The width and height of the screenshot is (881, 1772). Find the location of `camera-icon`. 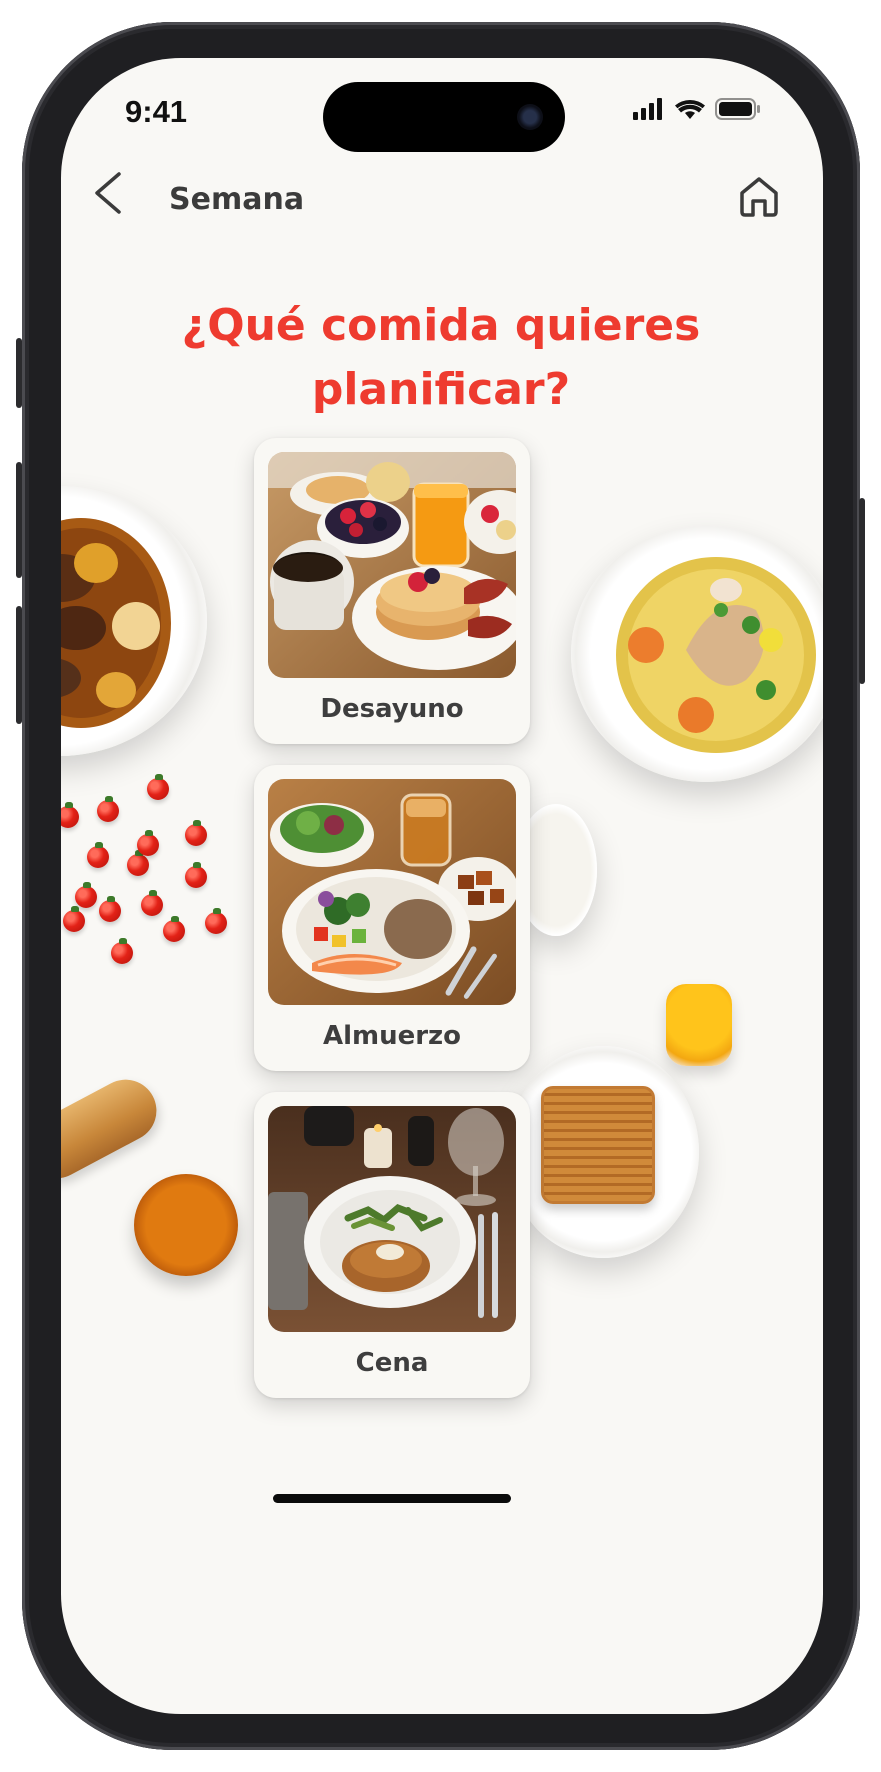

camera-icon is located at coordinates (530, 117).